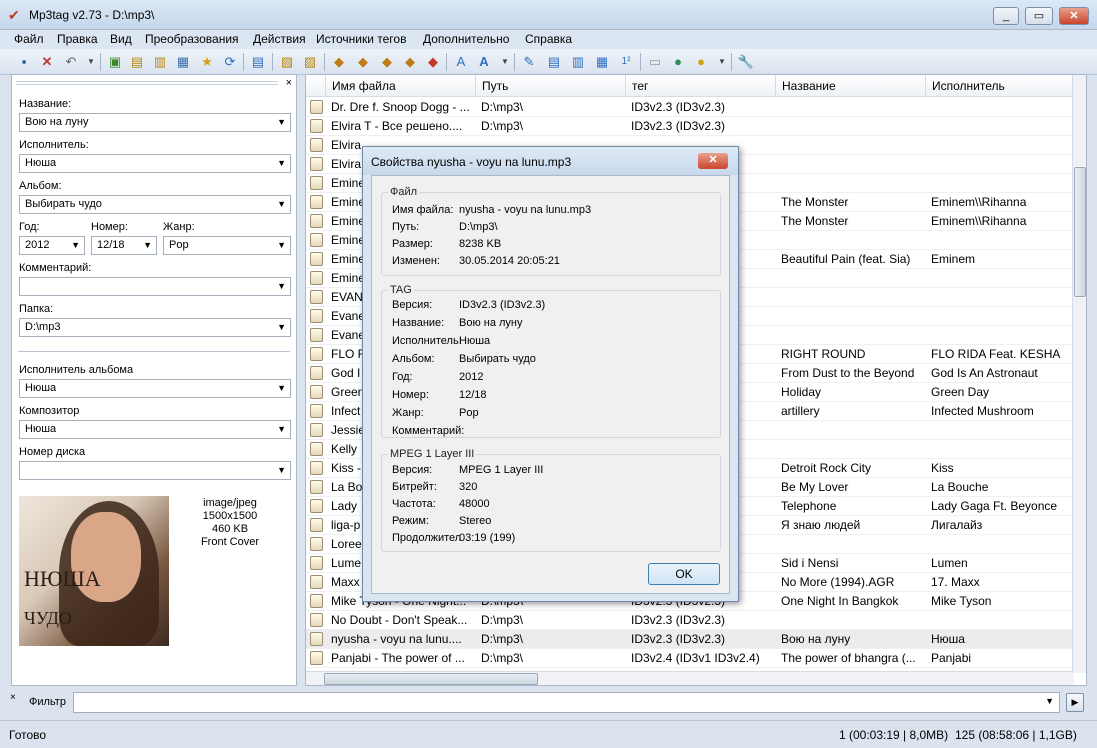 Image resolution: width=1097 pixels, height=748 pixels. What do you see at coordinates (474, 504) in the screenshot?
I see `prop-value: 48000` at bounding box center [474, 504].